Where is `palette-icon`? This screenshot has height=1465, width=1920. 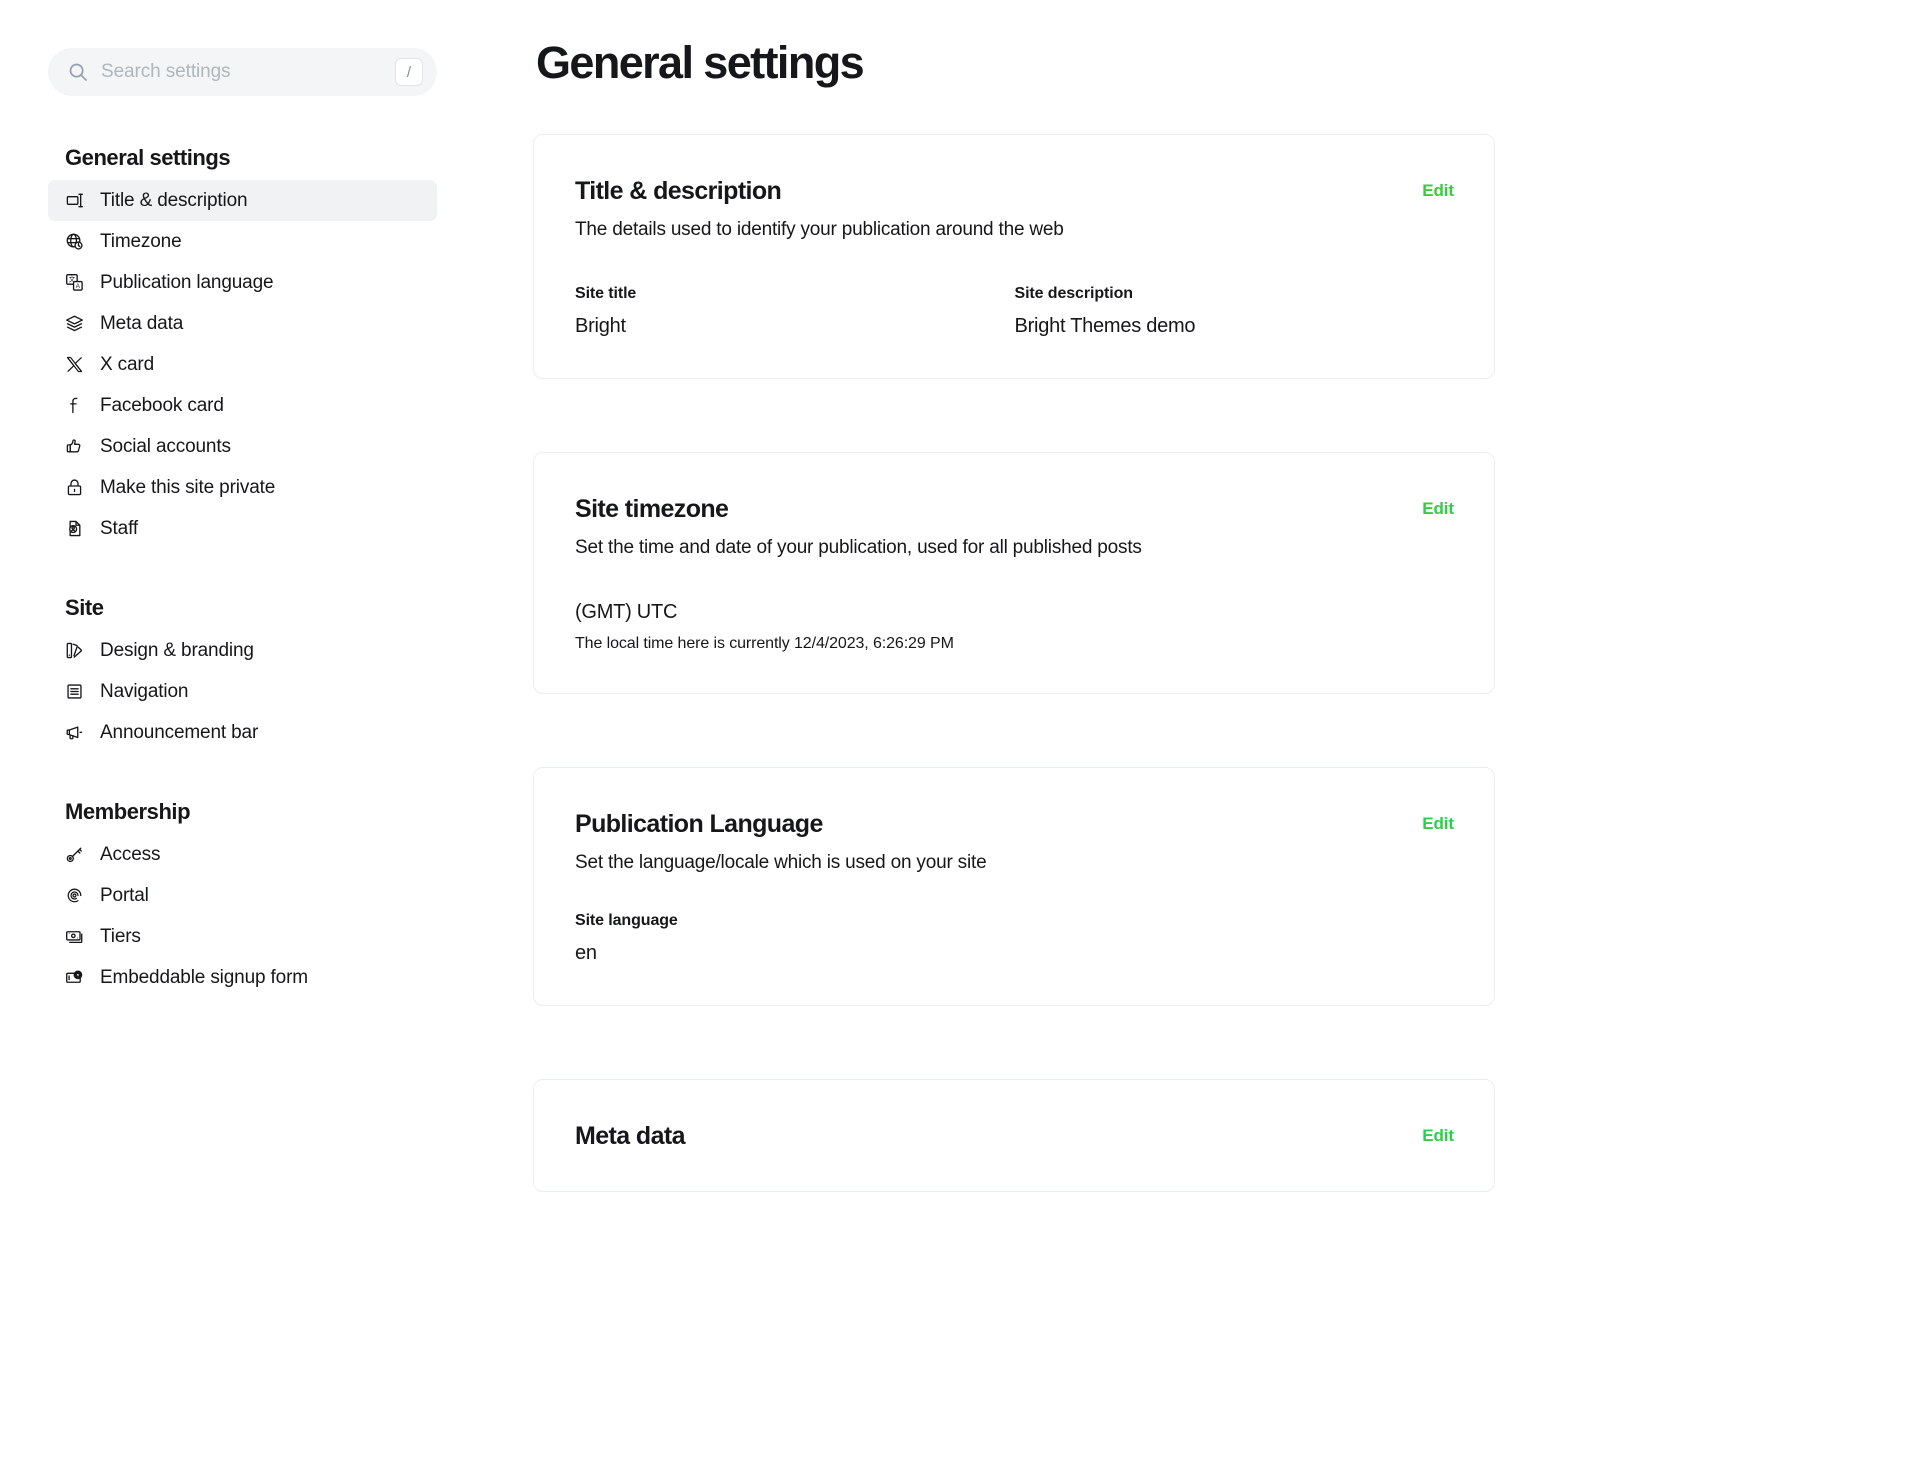
palette-icon is located at coordinates (74, 650).